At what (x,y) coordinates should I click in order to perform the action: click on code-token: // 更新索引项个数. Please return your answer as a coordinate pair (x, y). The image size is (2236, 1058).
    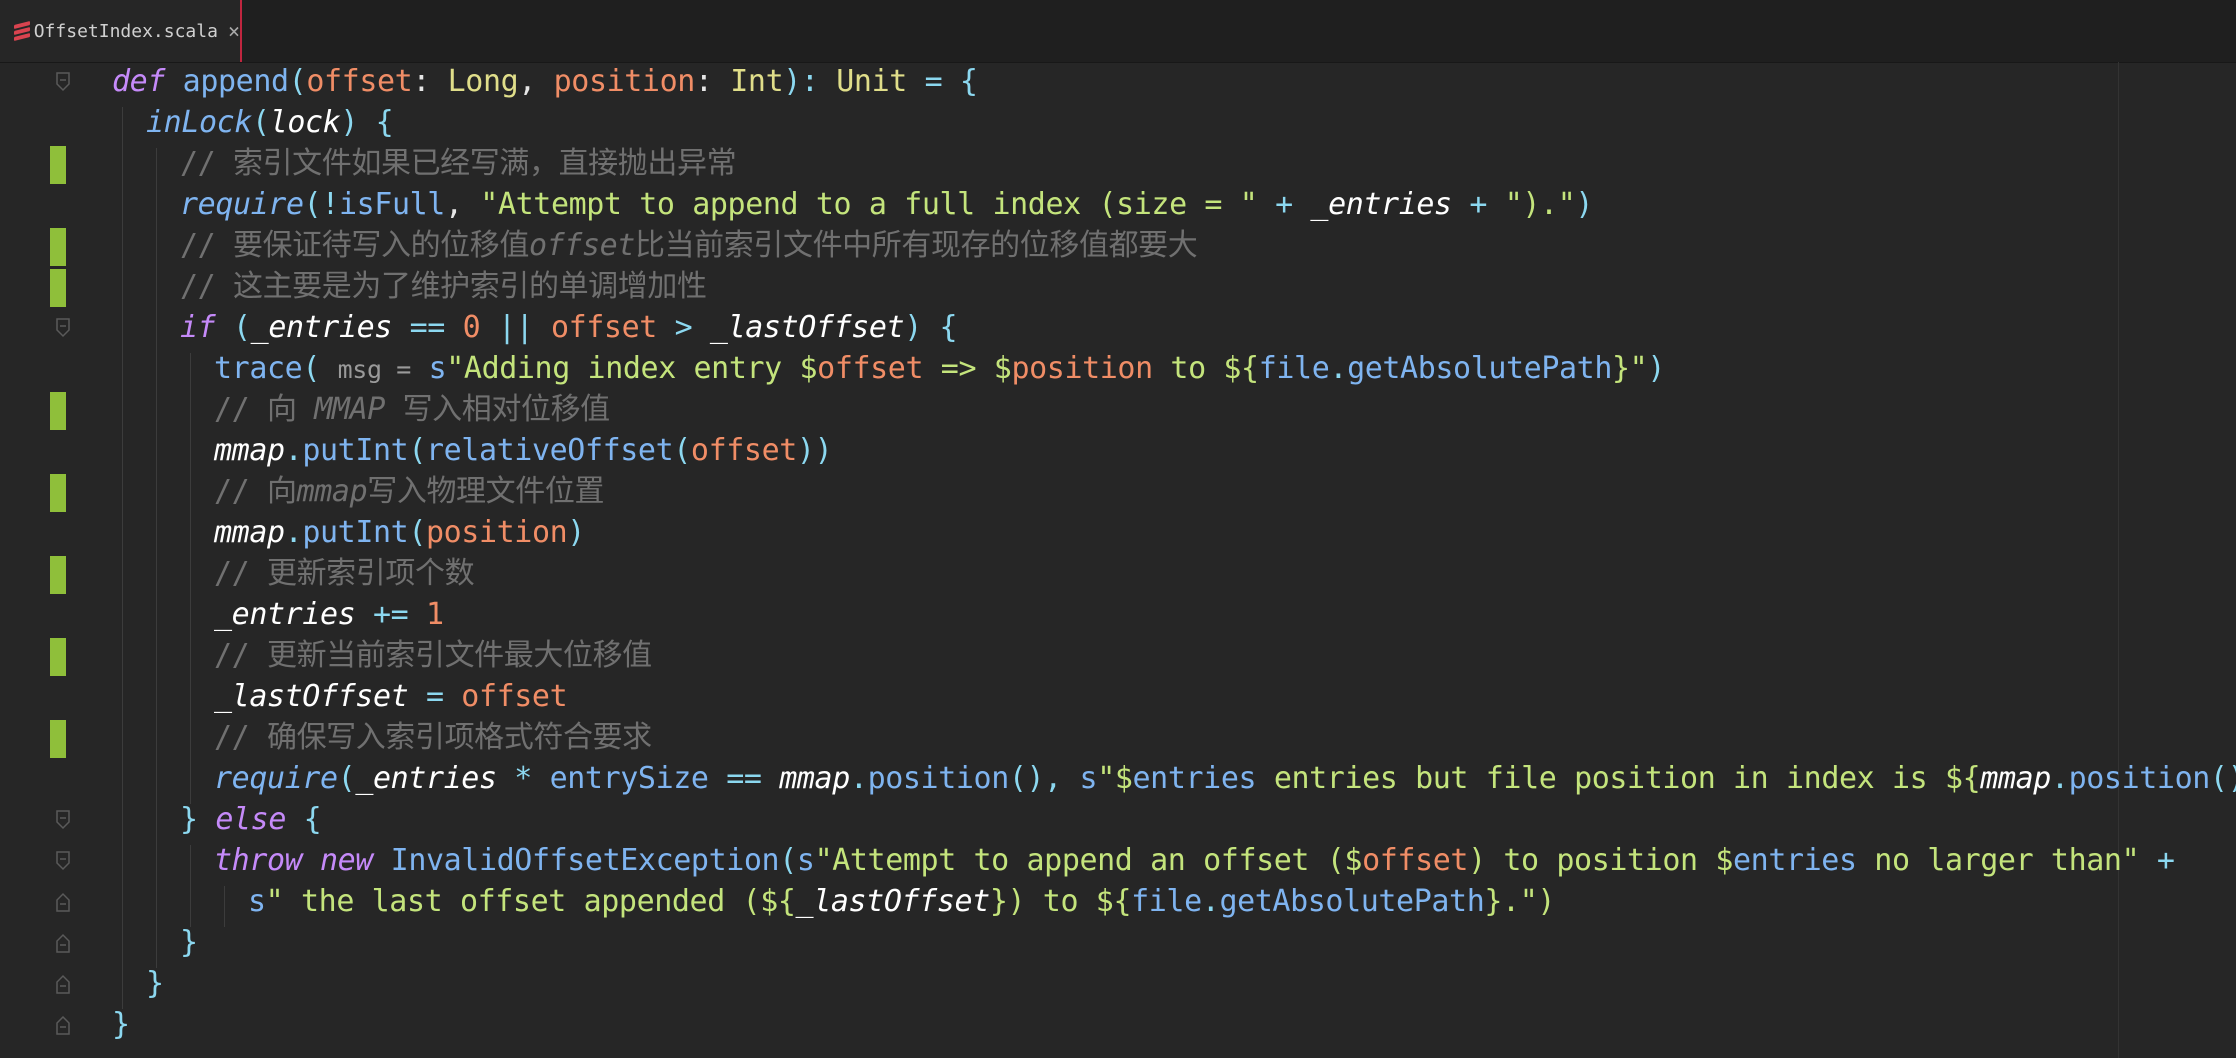
    Looking at the image, I should click on (344, 573).